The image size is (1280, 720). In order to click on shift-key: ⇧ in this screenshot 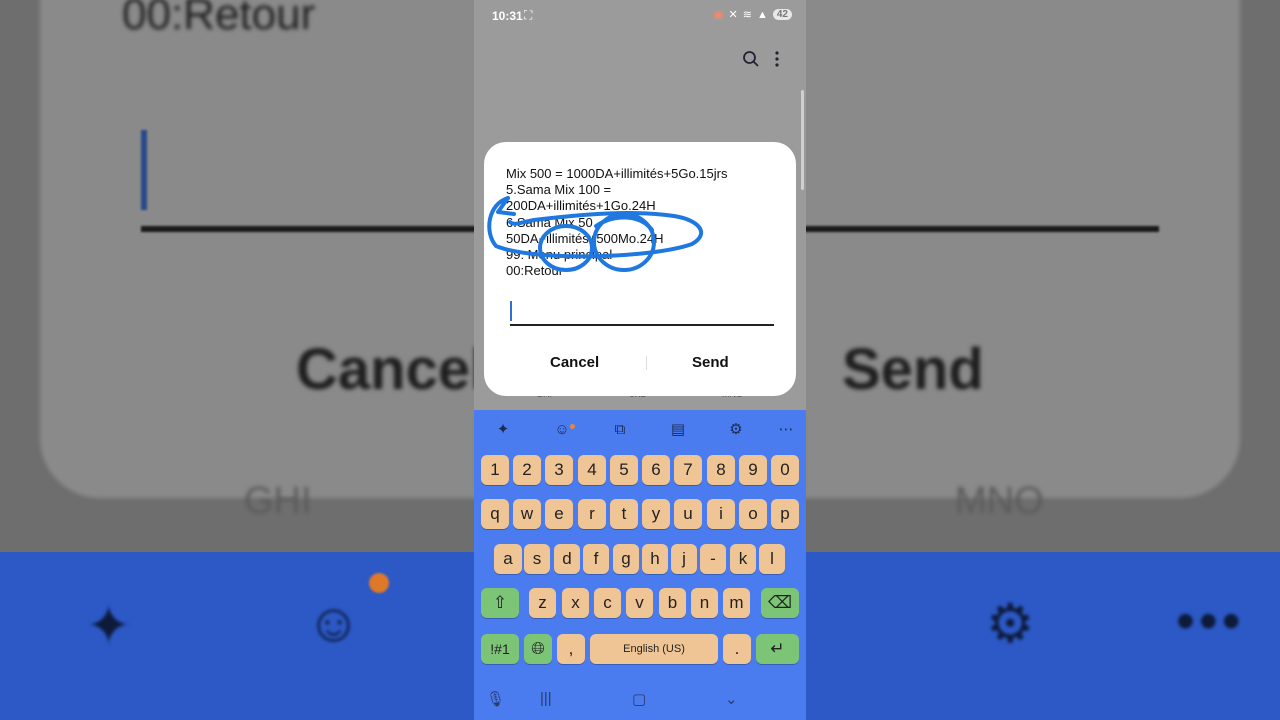, I will do `click(500, 603)`.